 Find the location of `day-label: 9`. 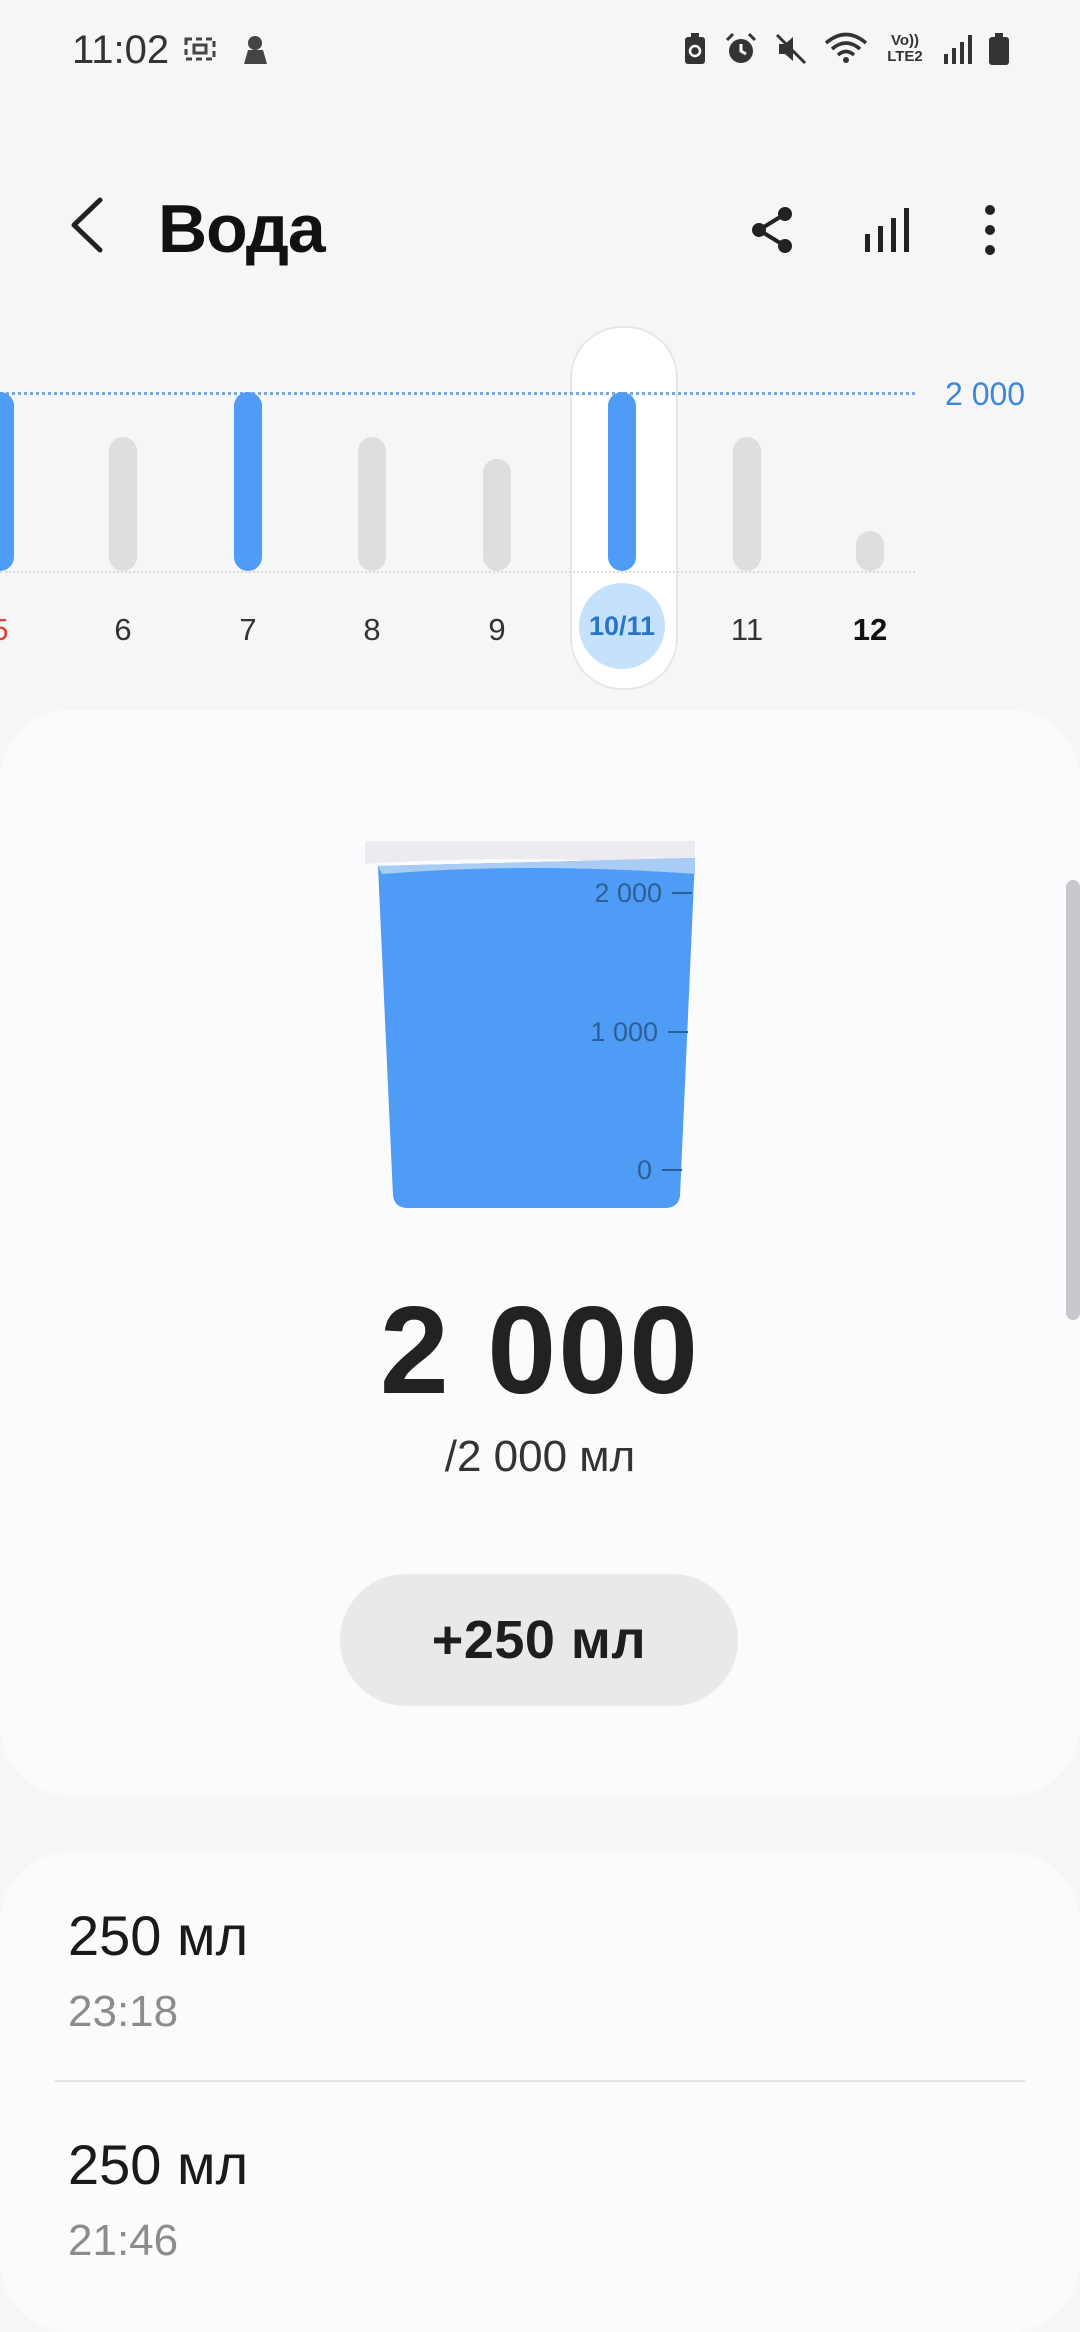

day-label: 9 is located at coordinates (497, 630).